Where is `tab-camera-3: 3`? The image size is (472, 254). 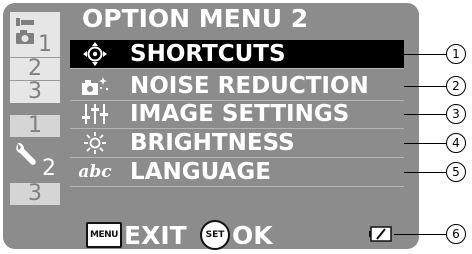
tab-camera-3: 3 is located at coordinates (35, 92).